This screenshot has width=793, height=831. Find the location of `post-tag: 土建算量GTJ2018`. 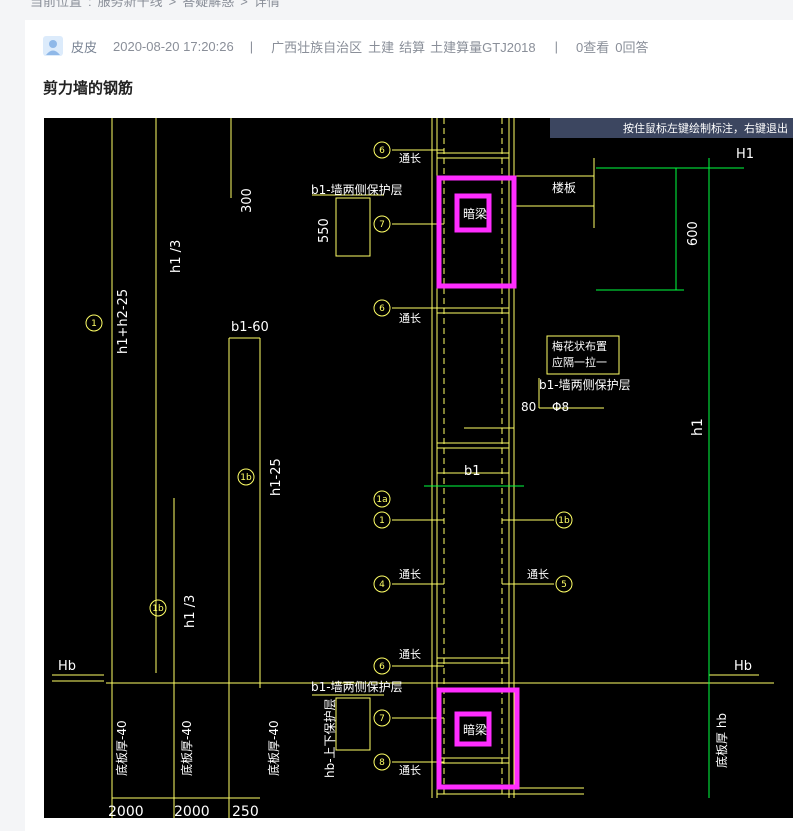

post-tag: 土建算量GTJ2018 is located at coordinates (482, 46).